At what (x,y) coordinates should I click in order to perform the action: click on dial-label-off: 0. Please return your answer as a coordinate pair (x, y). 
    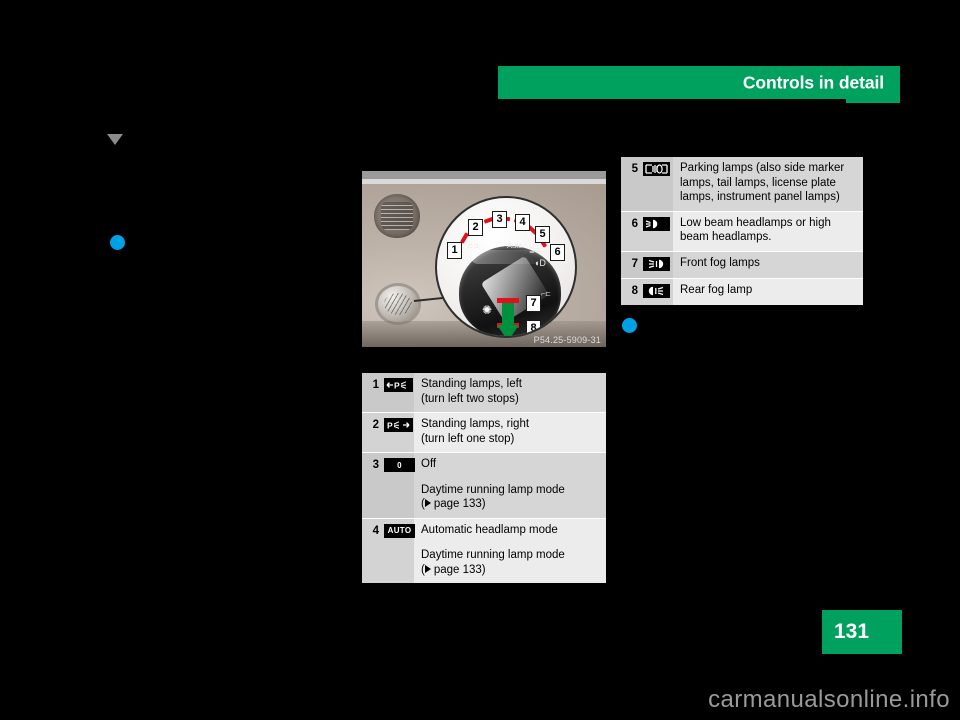
    Looking at the image, I should click on (495, 244).